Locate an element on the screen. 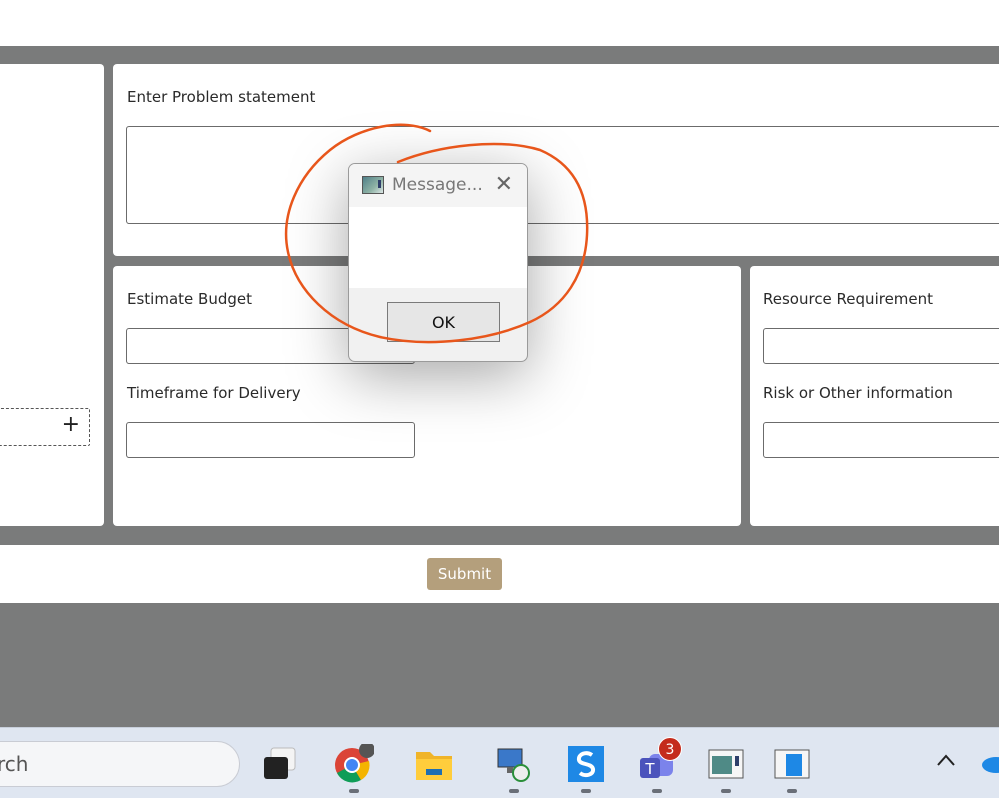  problem-statement-textarea is located at coordinates (562, 175).